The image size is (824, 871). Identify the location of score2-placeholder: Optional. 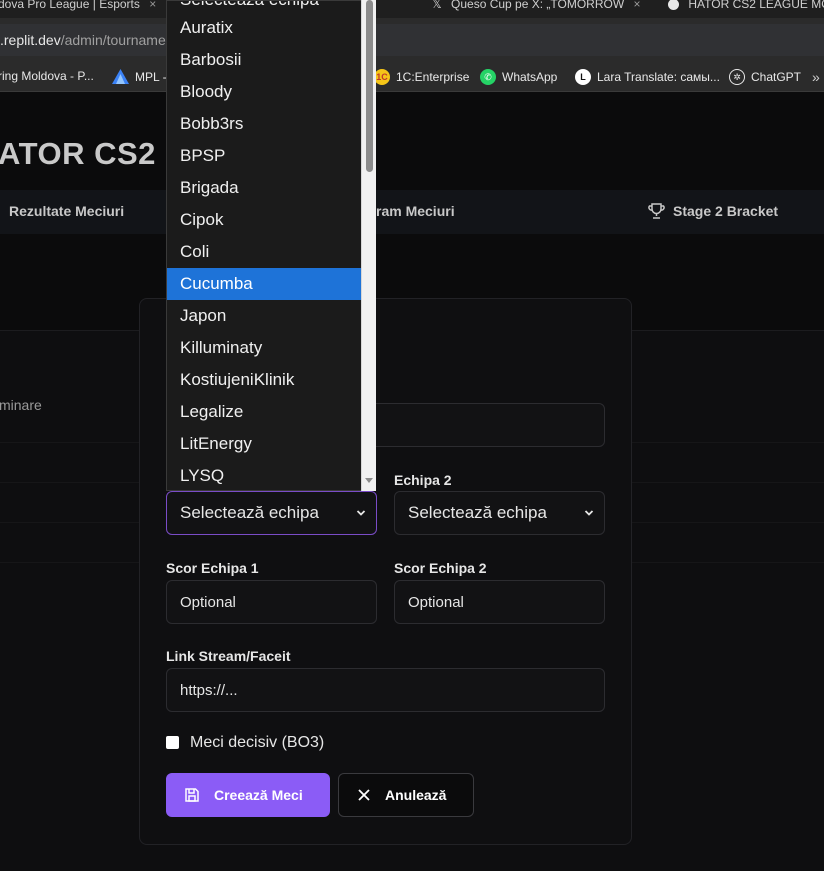
(436, 602).